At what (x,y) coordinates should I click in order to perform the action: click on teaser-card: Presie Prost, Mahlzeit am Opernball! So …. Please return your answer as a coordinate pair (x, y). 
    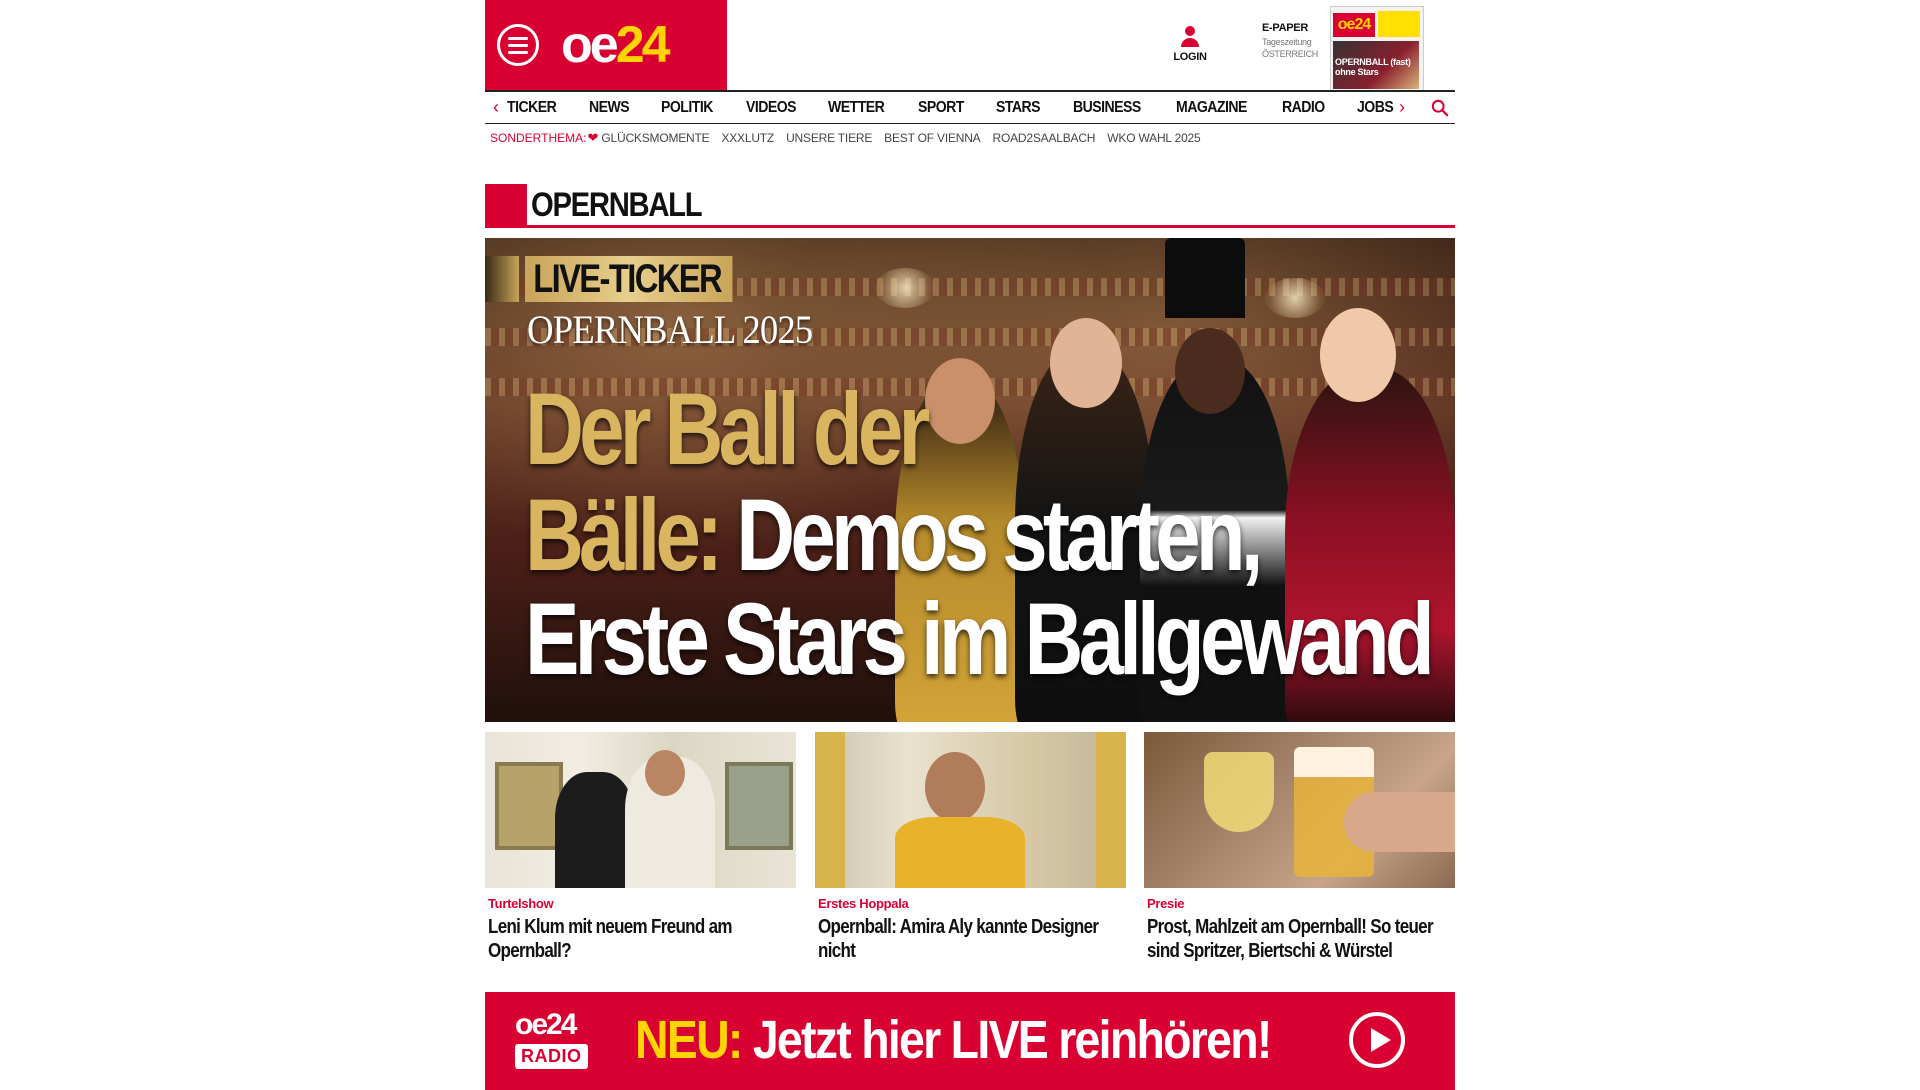
    Looking at the image, I should click on (1299, 847).